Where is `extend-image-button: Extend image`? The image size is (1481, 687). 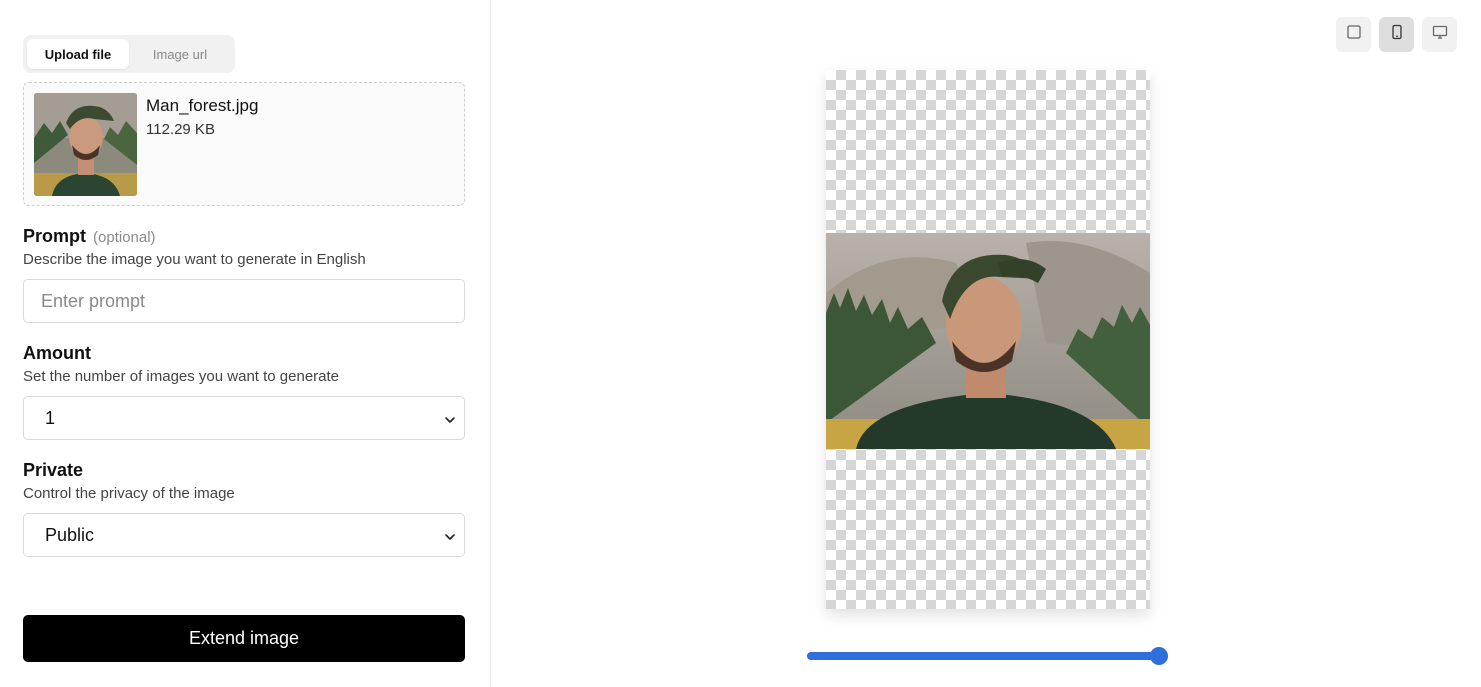
extend-image-button: Extend image is located at coordinates (244, 638).